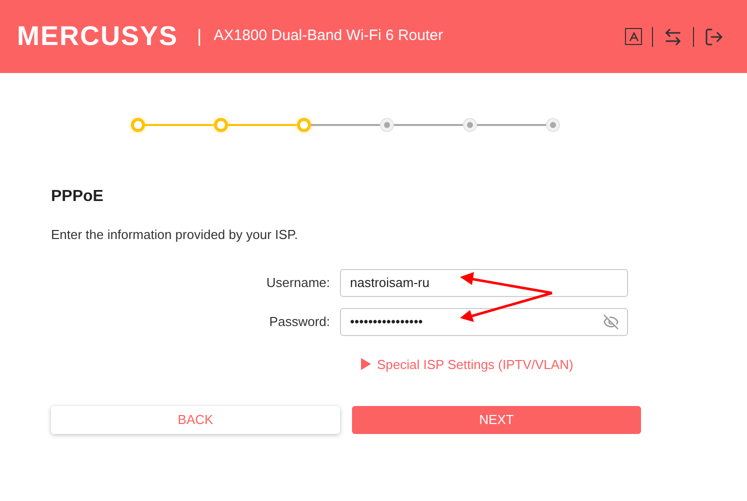 Image resolution: width=747 pixels, height=501 pixels. Describe the element at coordinates (673, 36) in the screenshot. I see `network-icon` at that location.